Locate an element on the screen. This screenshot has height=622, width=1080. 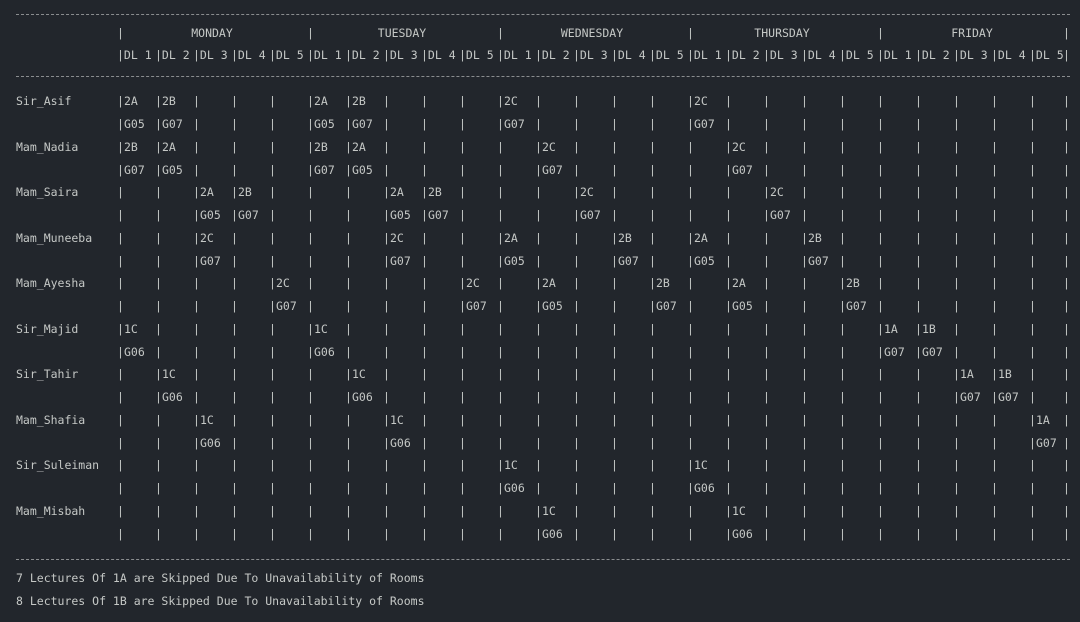
teacher-name: Mam_Shafia is located at coordinates (51, 419).